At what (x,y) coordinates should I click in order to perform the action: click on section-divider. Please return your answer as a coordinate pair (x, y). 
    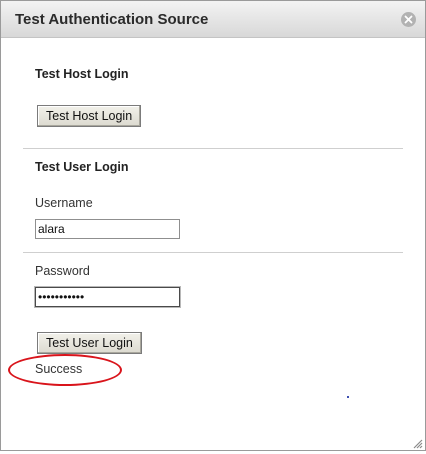
    Looking at the image, I should click on (213, 148).